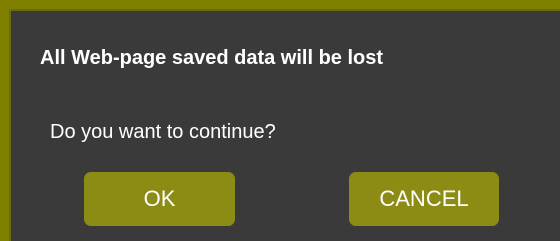 This screenshot has height=241, width=560. Describe the element at coordinates (163, 132) in the screenshot. I see `dialog-message: Do you want to continue?` at that location.